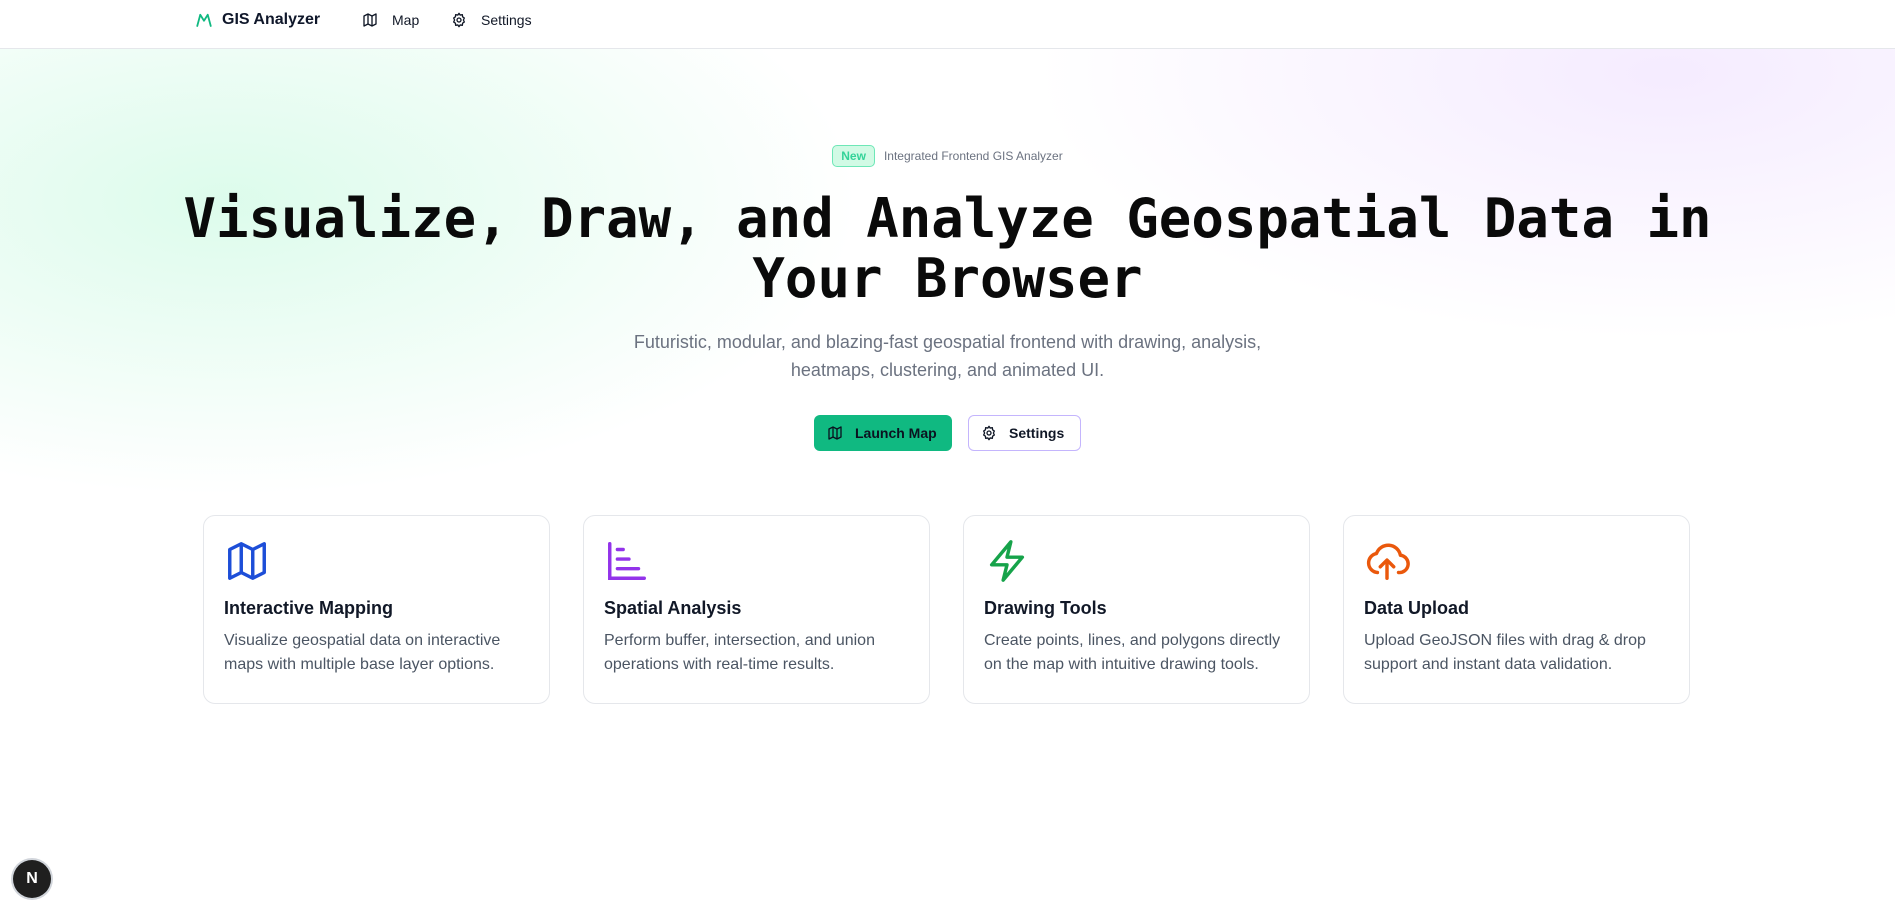  What do you see at coordinates (947, 278) in the screenshot?
I see `hero-title-line-2: Your Browser` at bounding box center [947, 278].